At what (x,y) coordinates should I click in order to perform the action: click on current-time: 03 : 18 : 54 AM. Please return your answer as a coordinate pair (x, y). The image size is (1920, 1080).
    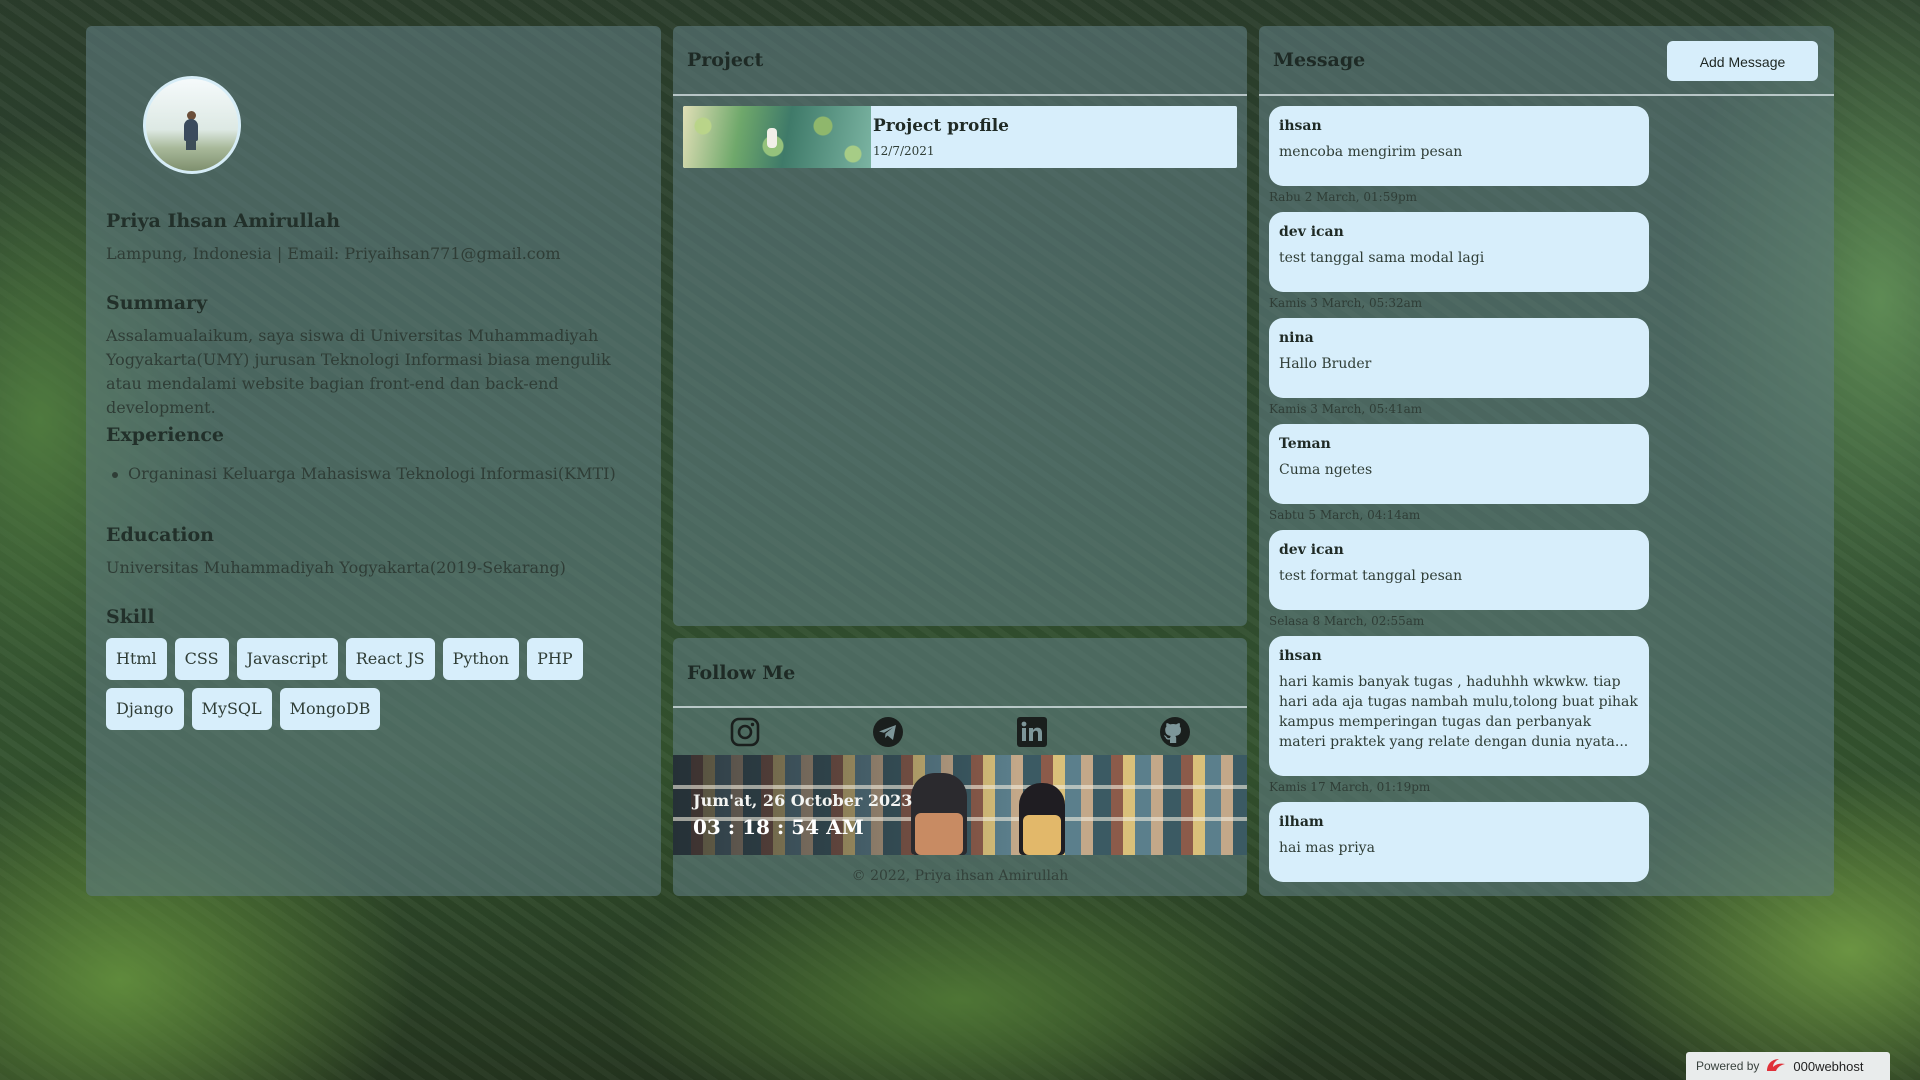
    Looking at the image, I should click on (778, 827).